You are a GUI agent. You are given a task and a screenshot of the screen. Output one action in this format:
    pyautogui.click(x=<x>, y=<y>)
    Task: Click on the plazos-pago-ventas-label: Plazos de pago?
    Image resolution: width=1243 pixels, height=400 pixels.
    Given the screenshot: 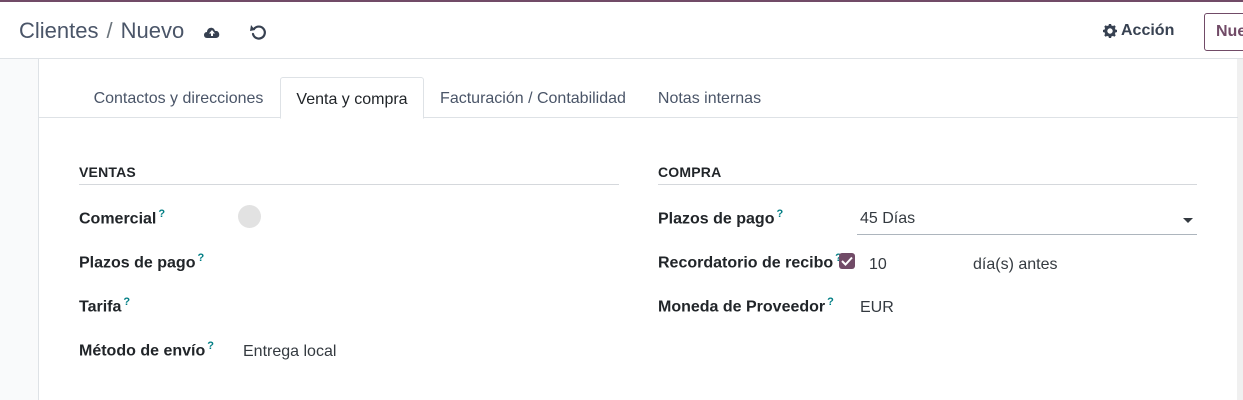 What is the action you would take?
    pyautogui.click(x=141, y=262)
    